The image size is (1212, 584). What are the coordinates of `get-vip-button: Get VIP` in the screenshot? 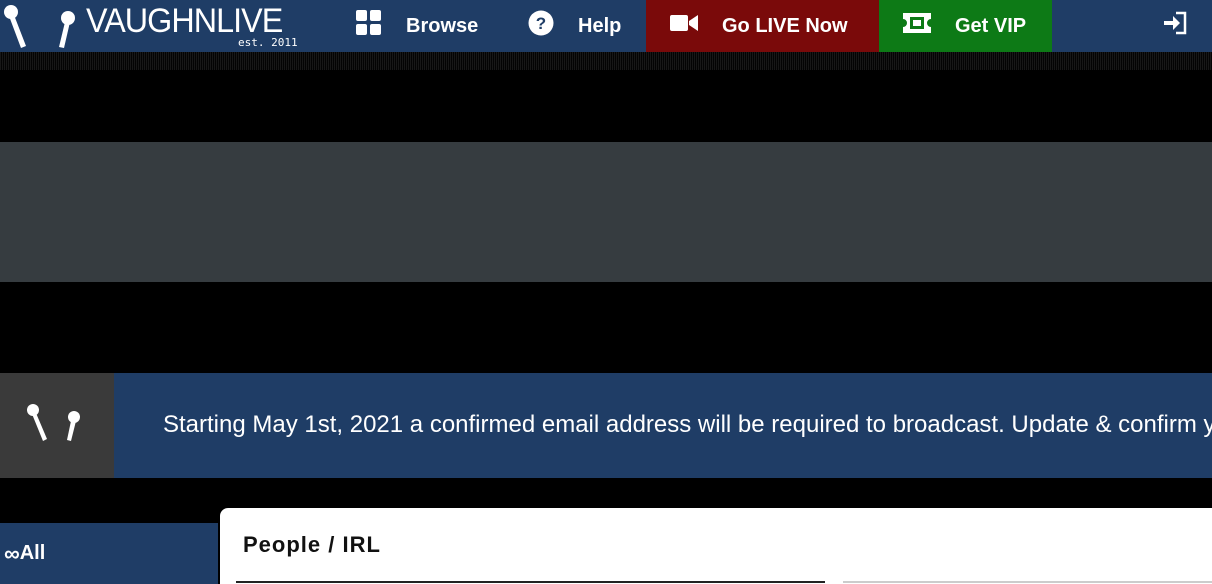 It's located at (965, 26).